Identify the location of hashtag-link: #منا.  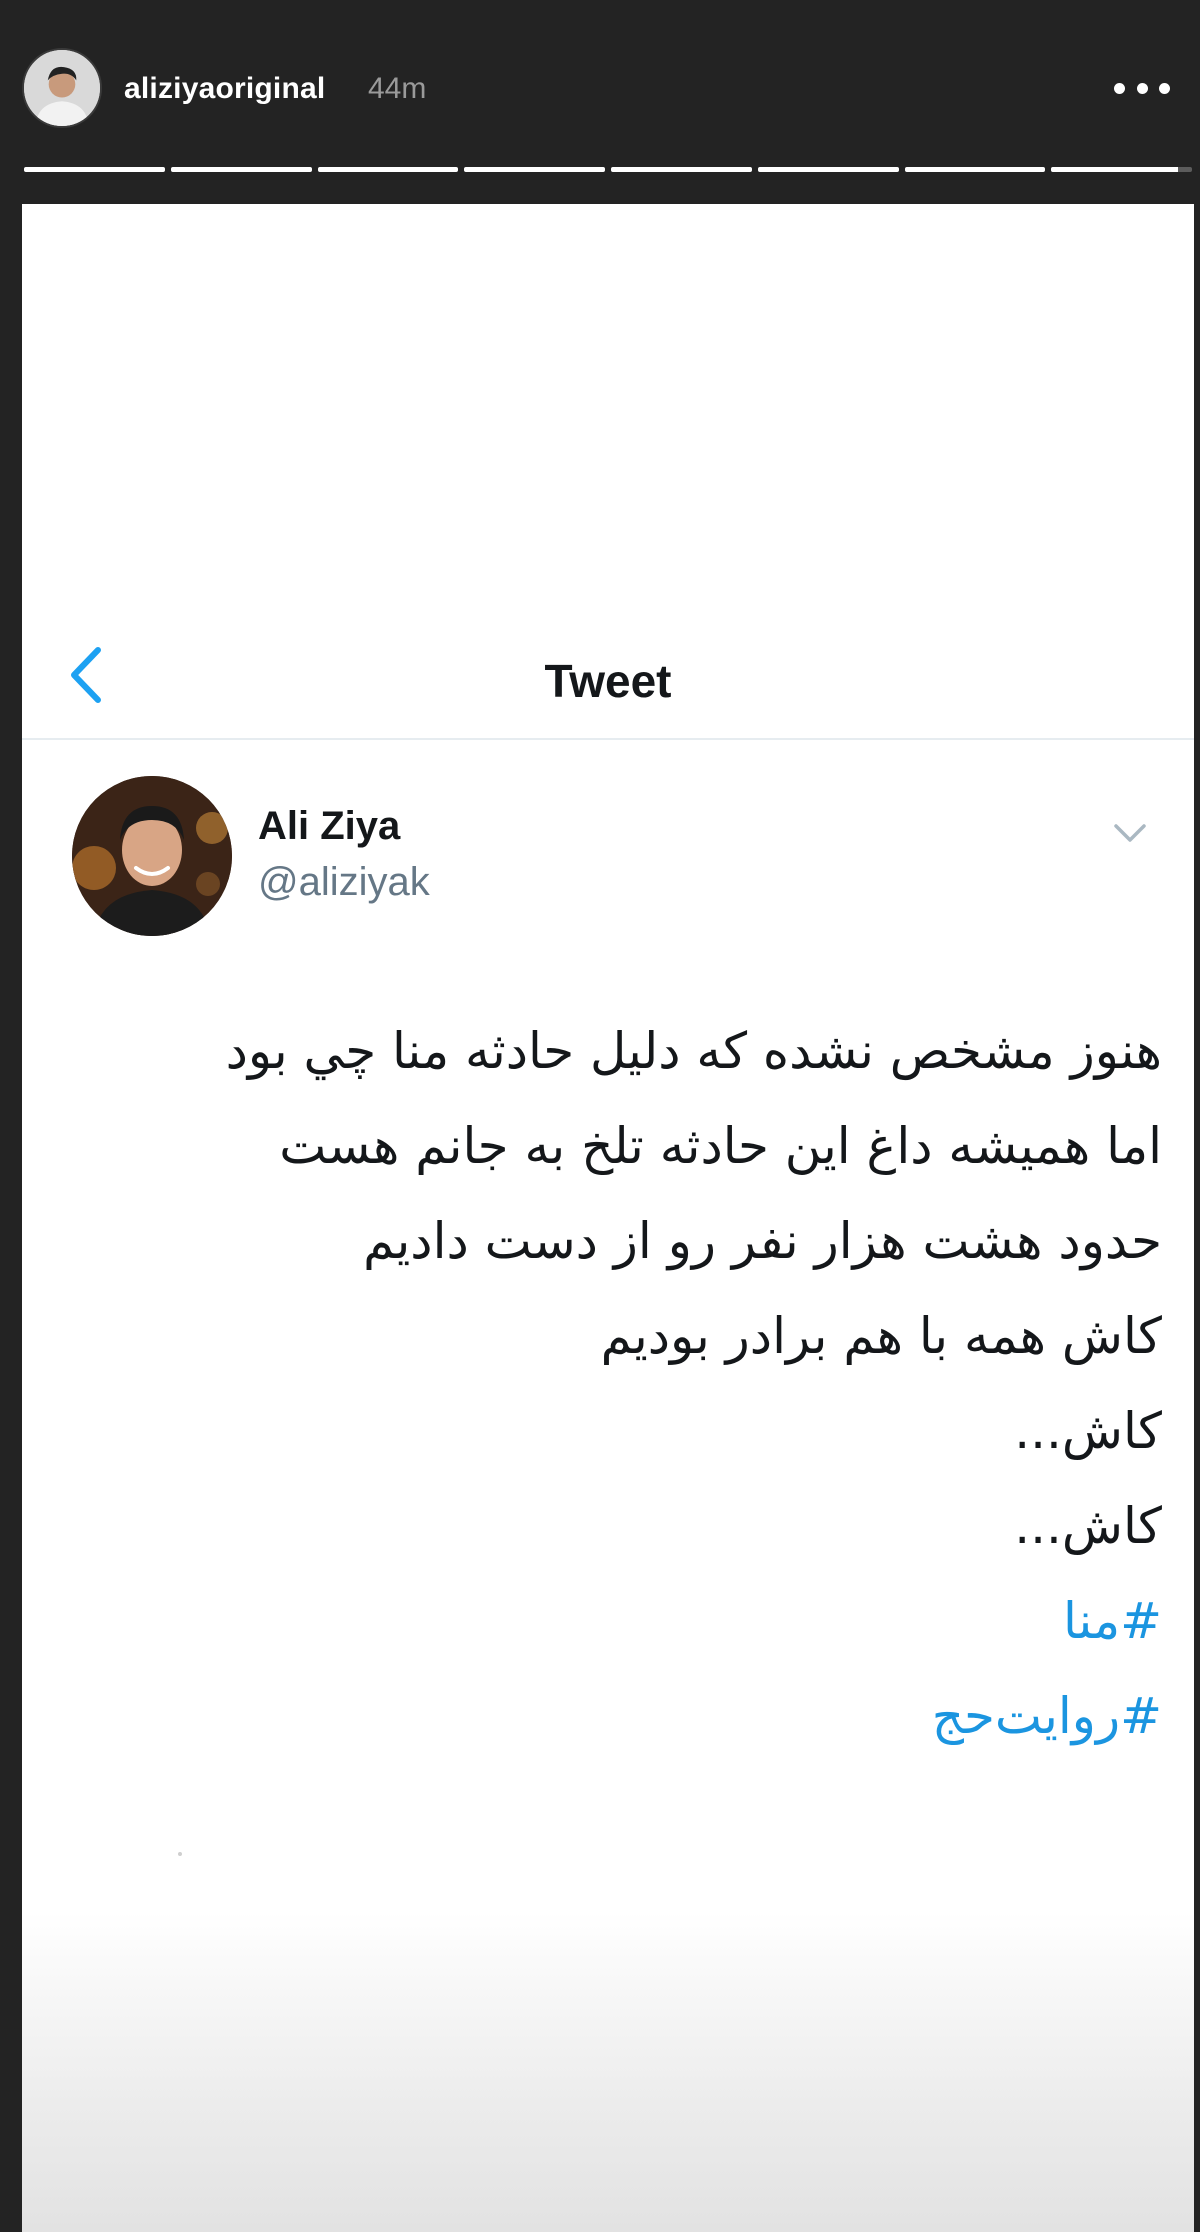
(612, 1621).